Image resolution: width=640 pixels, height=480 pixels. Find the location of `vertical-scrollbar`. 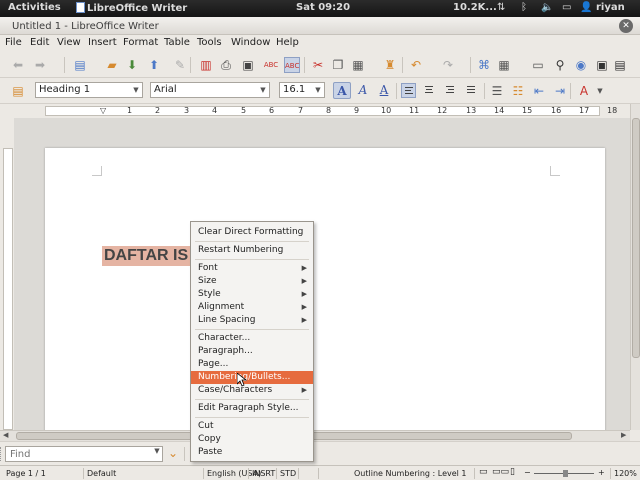

vertical-scrollbar is located at coordinates (635, 267).